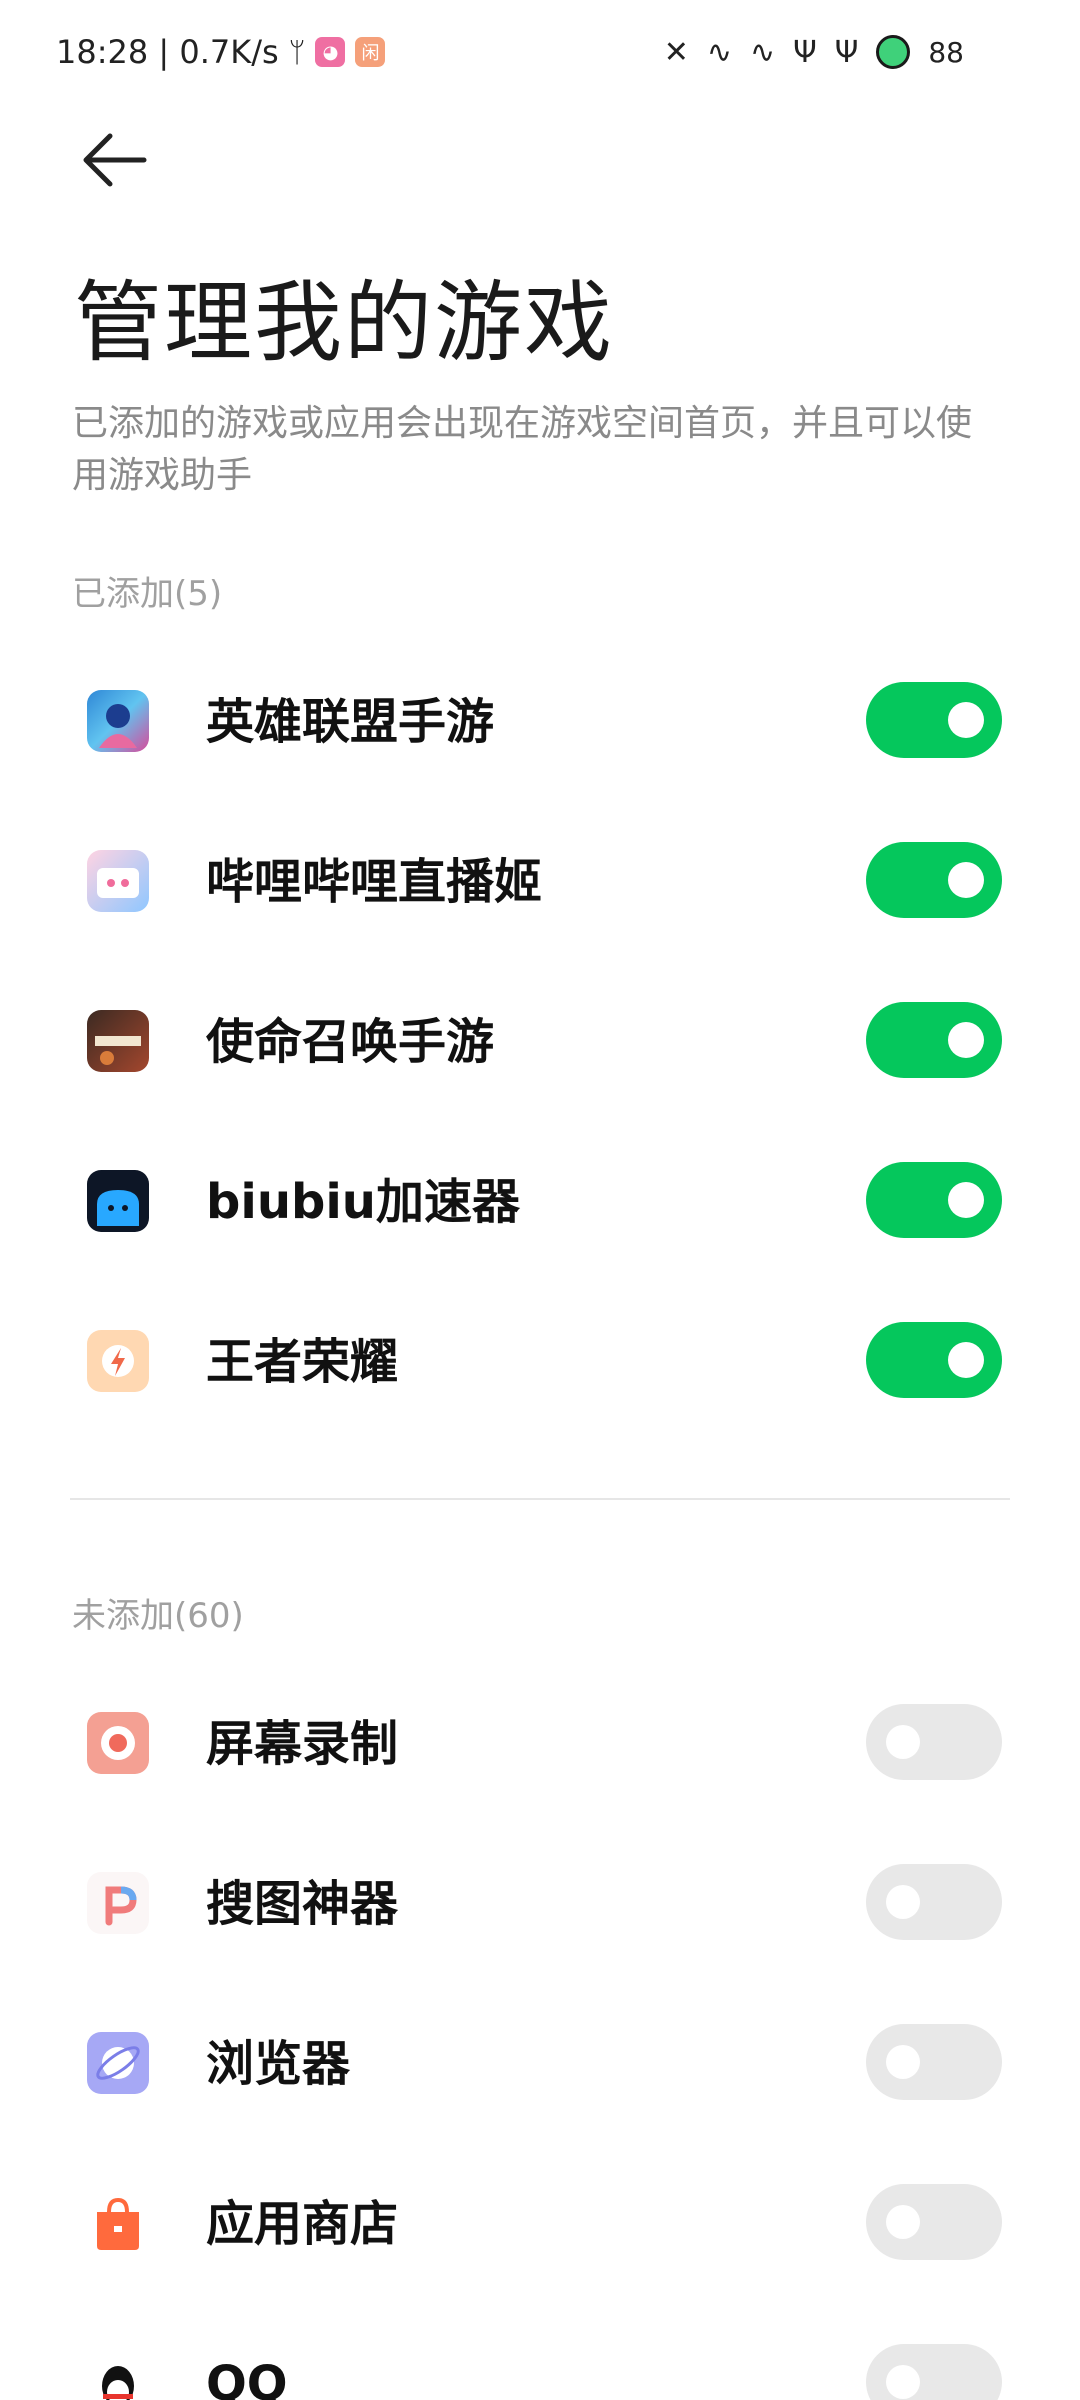 The height and width of the screenshot is (2400, 1080). I want to click on qq-icon, so click(118, 2376).